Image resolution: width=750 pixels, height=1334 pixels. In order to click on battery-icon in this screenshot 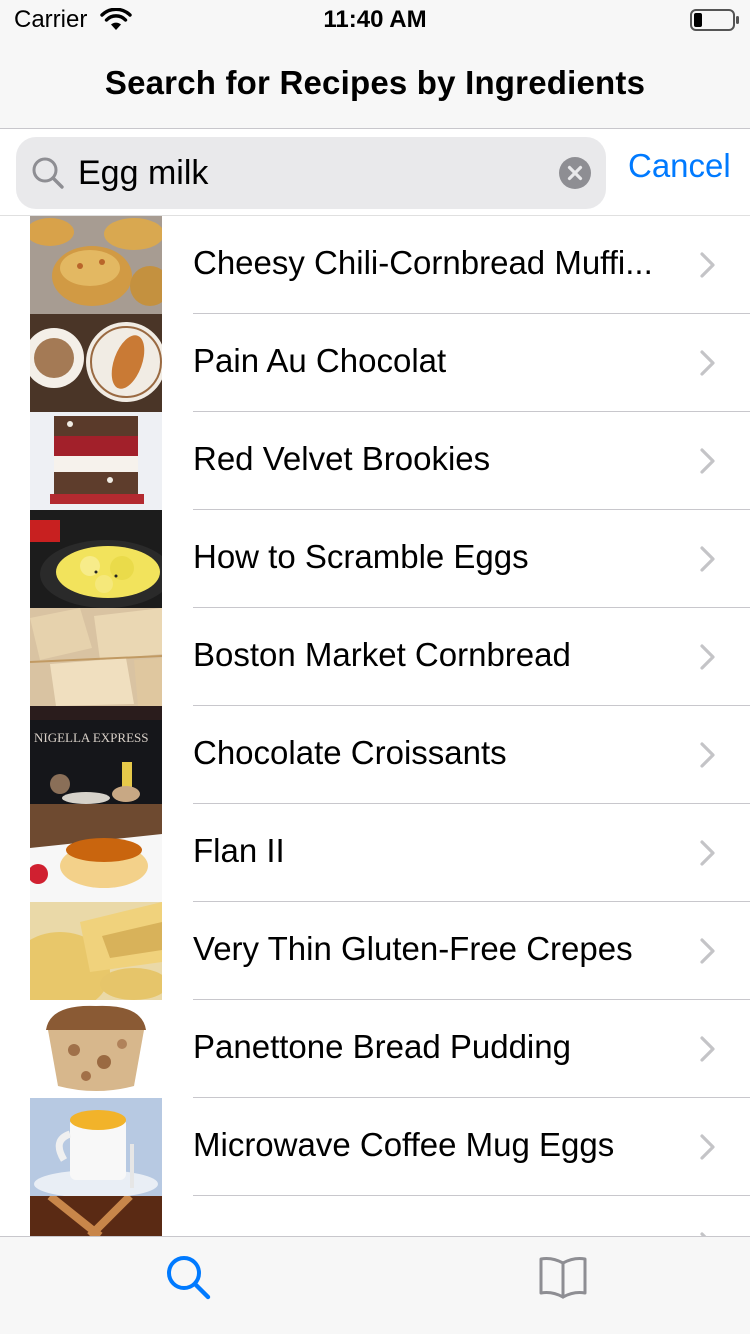, I will do `click(714, 20)`.